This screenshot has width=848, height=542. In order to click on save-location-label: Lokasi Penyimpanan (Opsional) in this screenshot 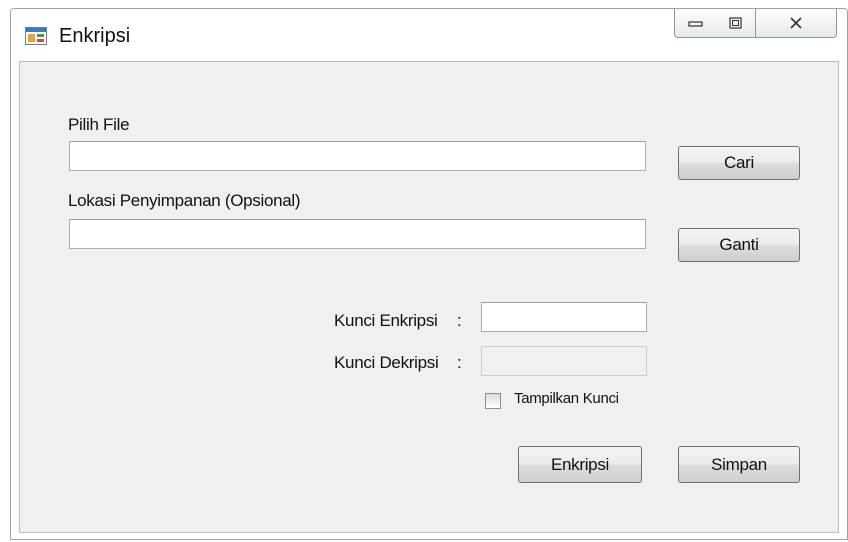, I will do `click(184, 200)`.